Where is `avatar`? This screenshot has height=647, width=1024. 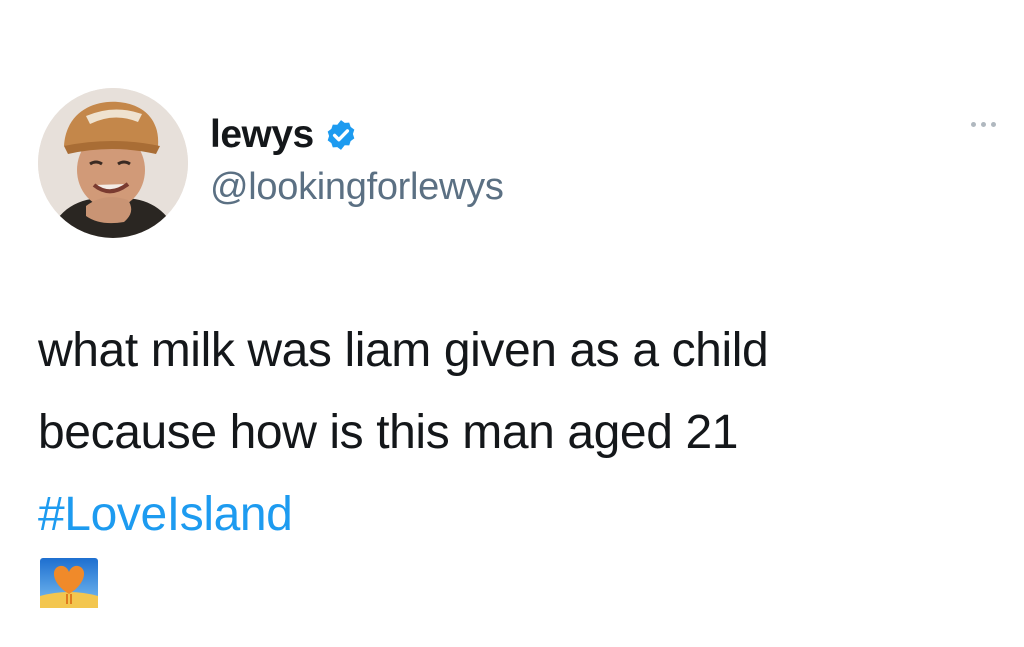
avatar is located at coordinates (113, 163).